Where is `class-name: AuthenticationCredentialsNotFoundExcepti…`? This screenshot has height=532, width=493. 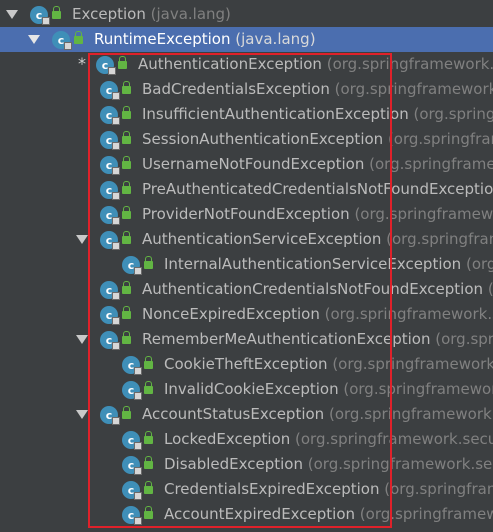
class-name: AuthenticationCredentialsNotFoundExcepti… is located at coordinates (313, 289).